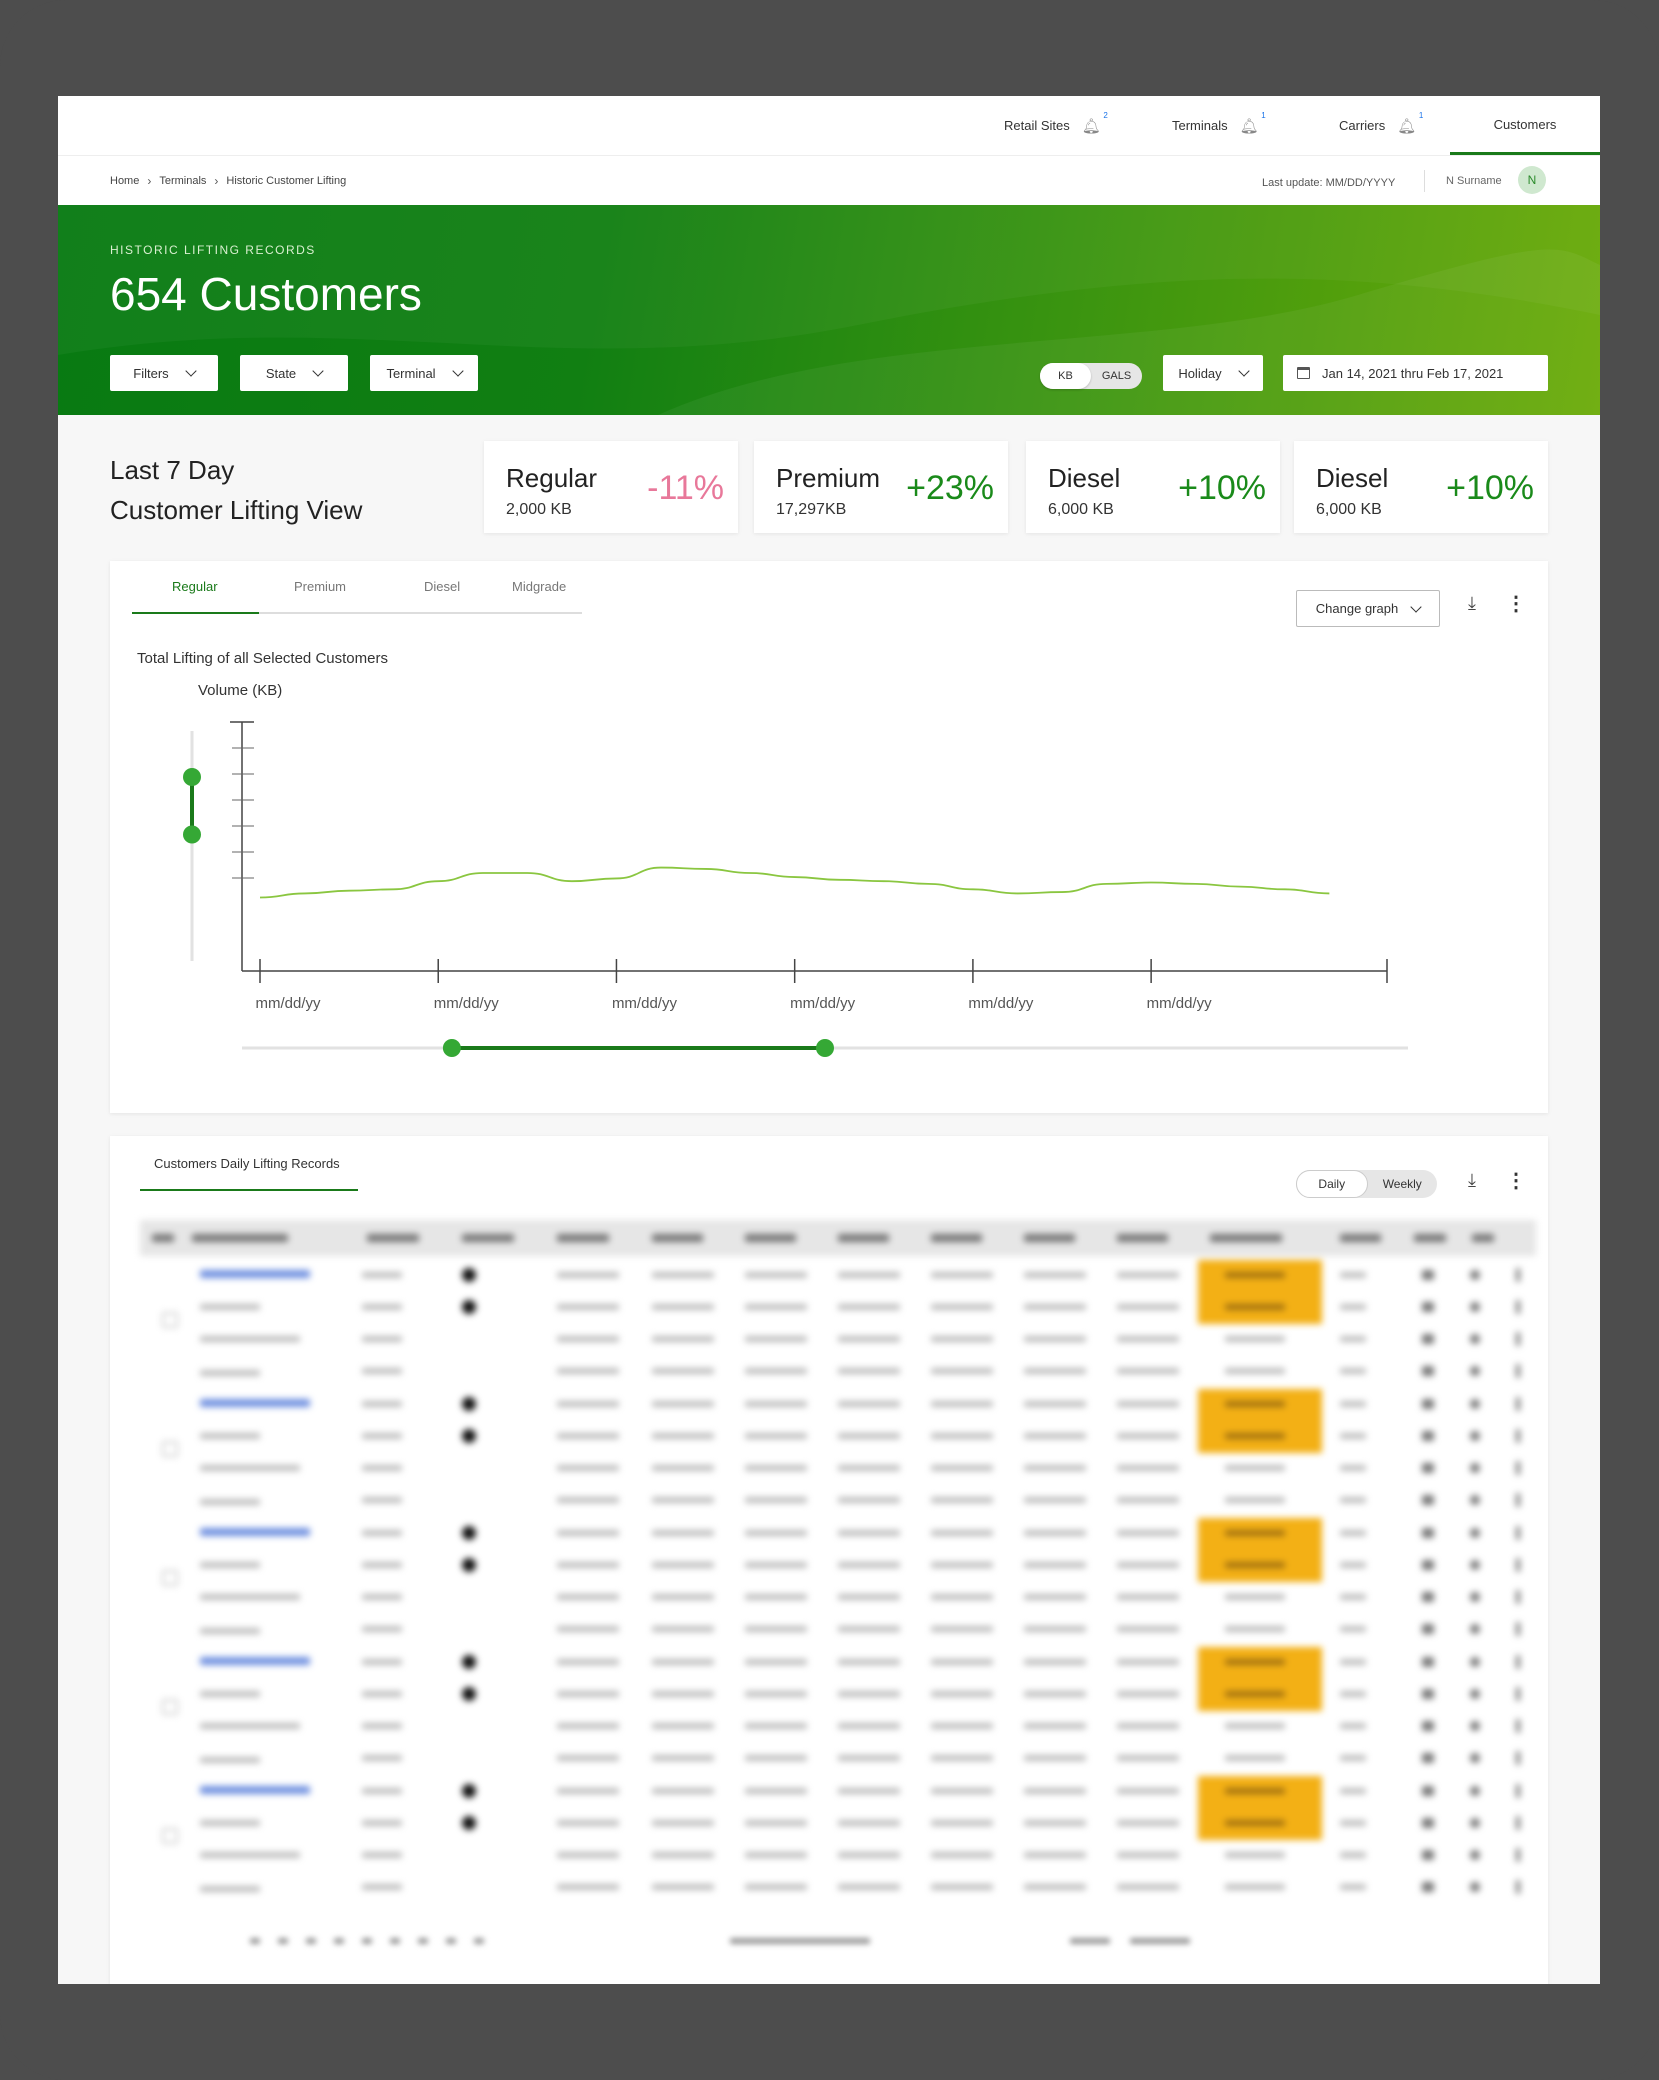 The height and width of the screenshot is (2080, 1659). I want to click on chevron-right-icon: ›, so click(216, 181).